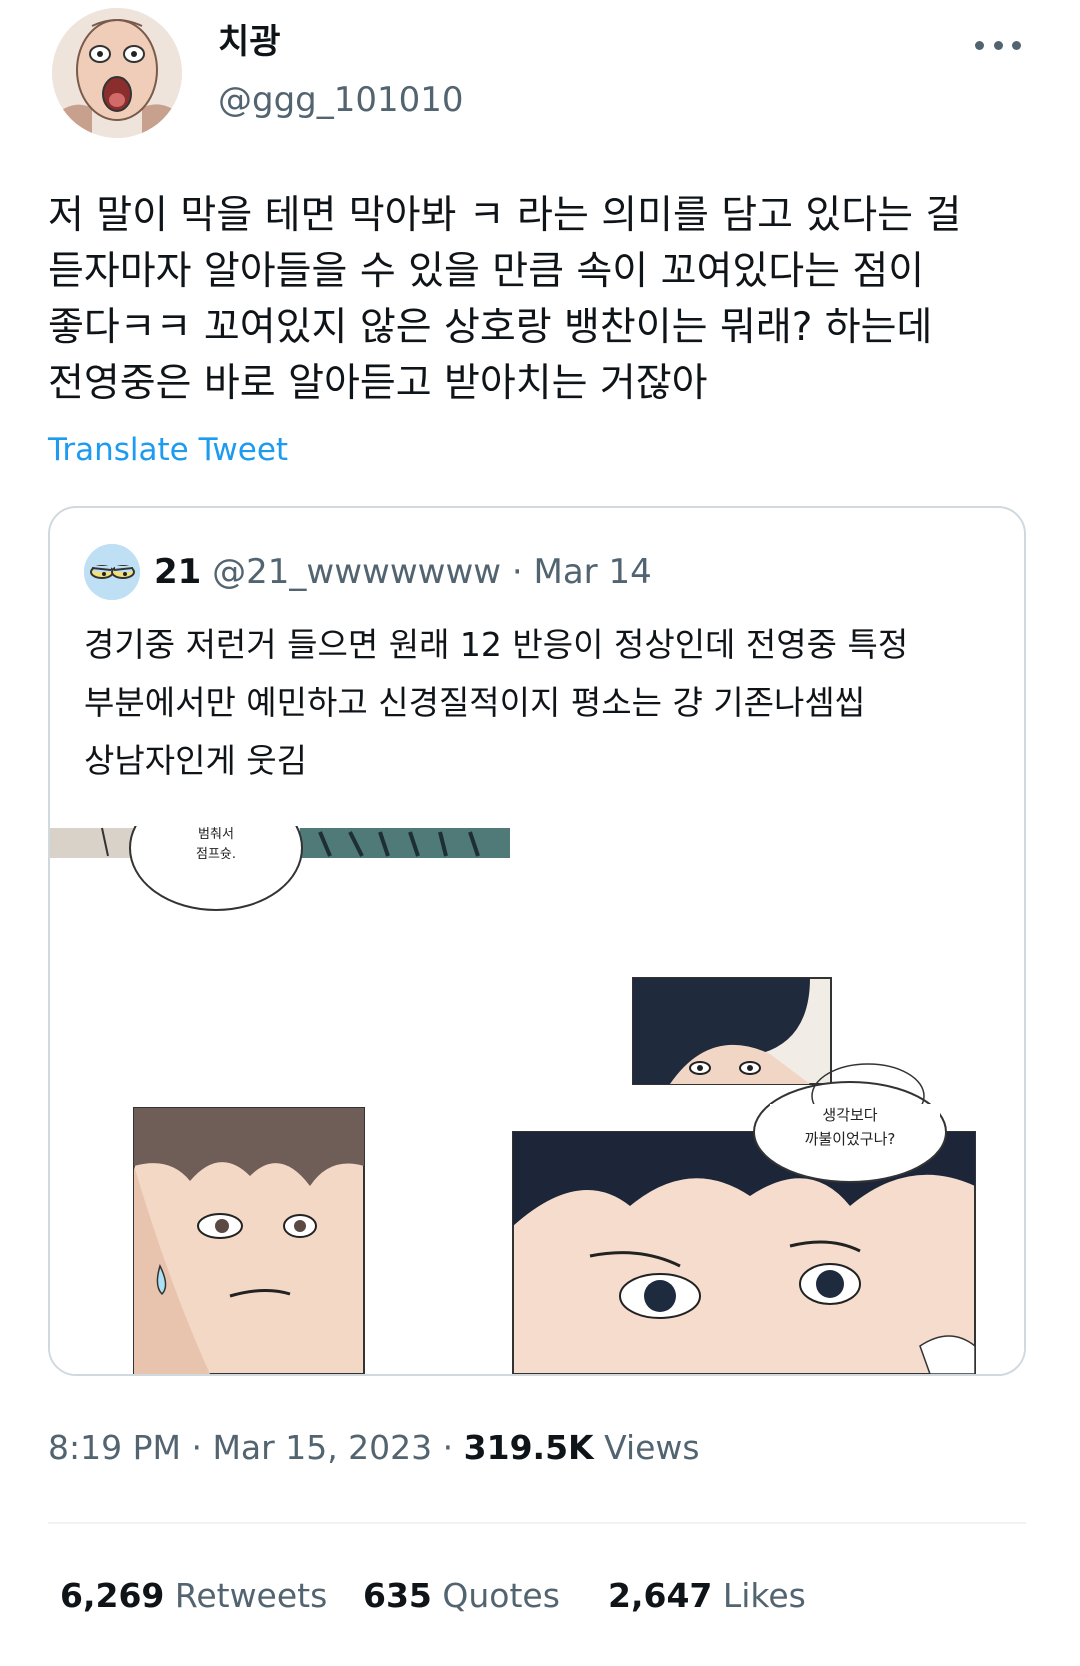 Image resolution: width=1080 pixels, height=1666 pixels. What do you see at coordinates (759, 1595) in the screenshot?
I see `likes-label: Likes` at bounding box center [759, 1595].